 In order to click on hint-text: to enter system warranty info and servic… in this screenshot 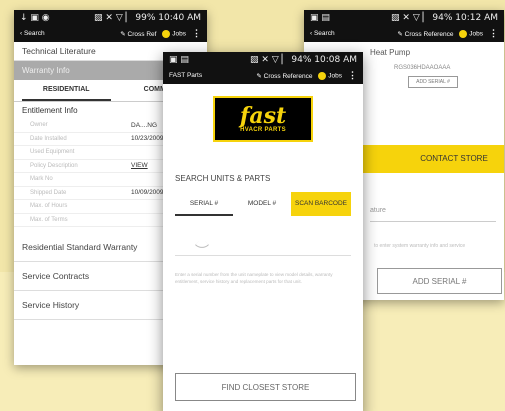, I will do `click(420, 246)`.